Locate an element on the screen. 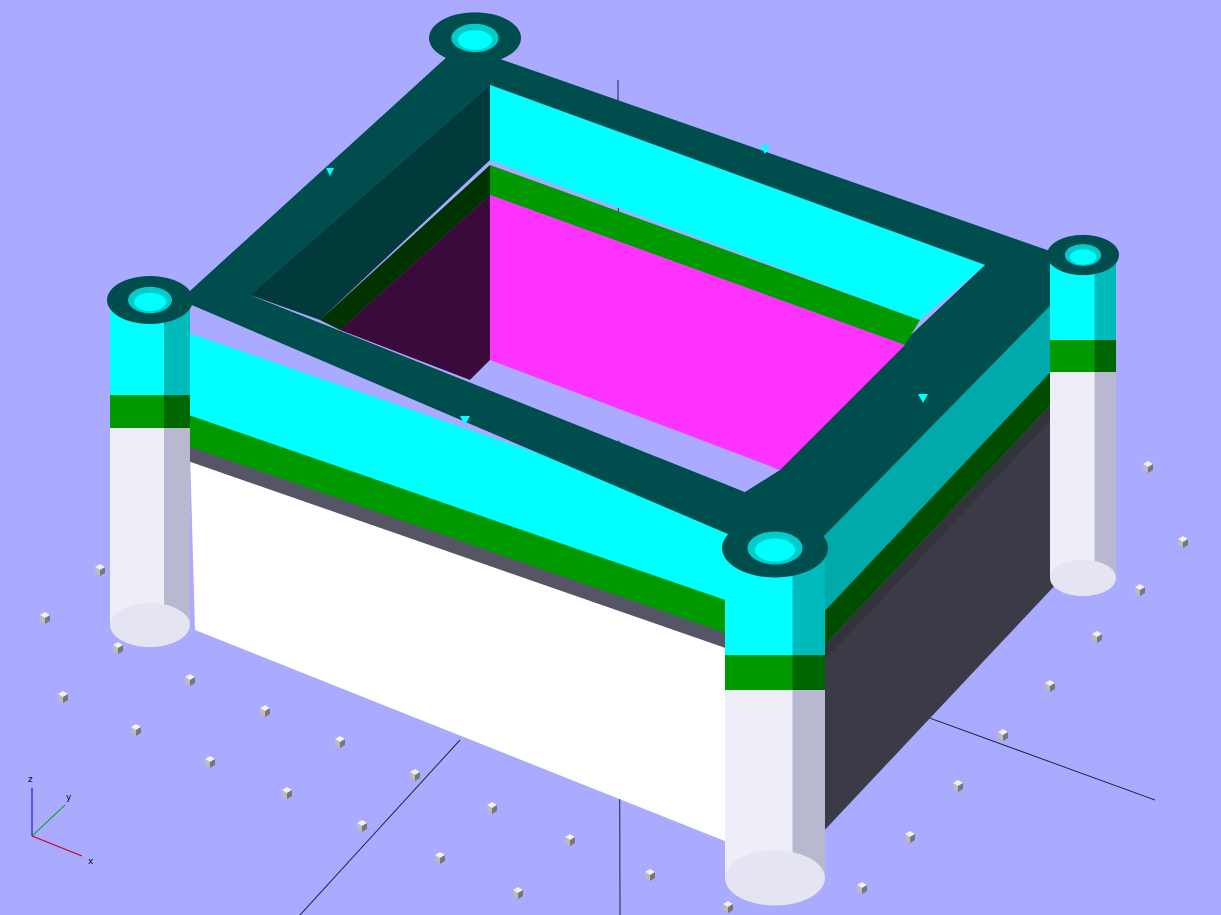 This screenshot has height=915, width=1221. axis-x-line is located at coordinates (57, 846).